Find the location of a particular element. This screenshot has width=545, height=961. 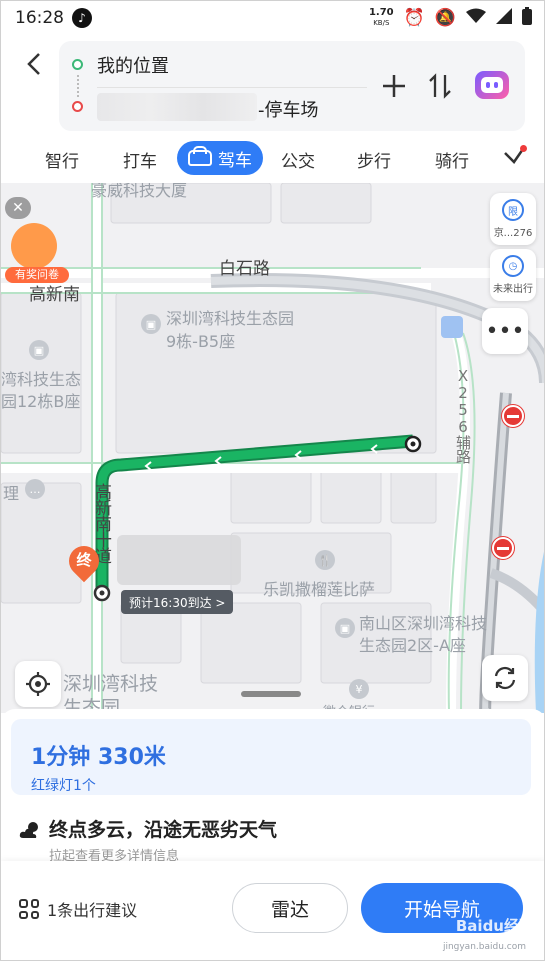

battery-icon is located at coordinates (527, 18).